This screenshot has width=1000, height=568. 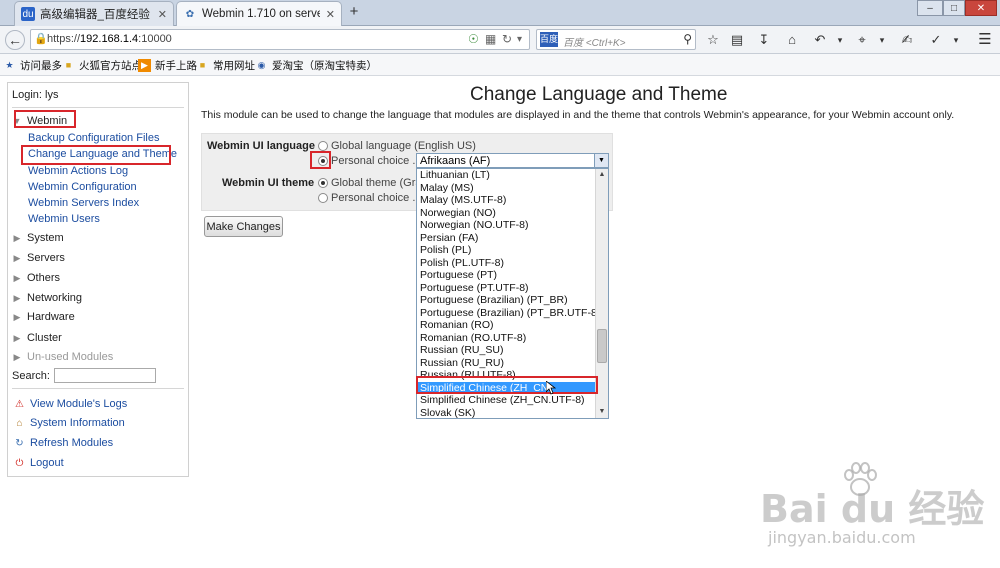 What do you see at coordinates (549, 39) in the screenshot?
I see `search-provider-icon: 百度` at bounding box center [549, 39].